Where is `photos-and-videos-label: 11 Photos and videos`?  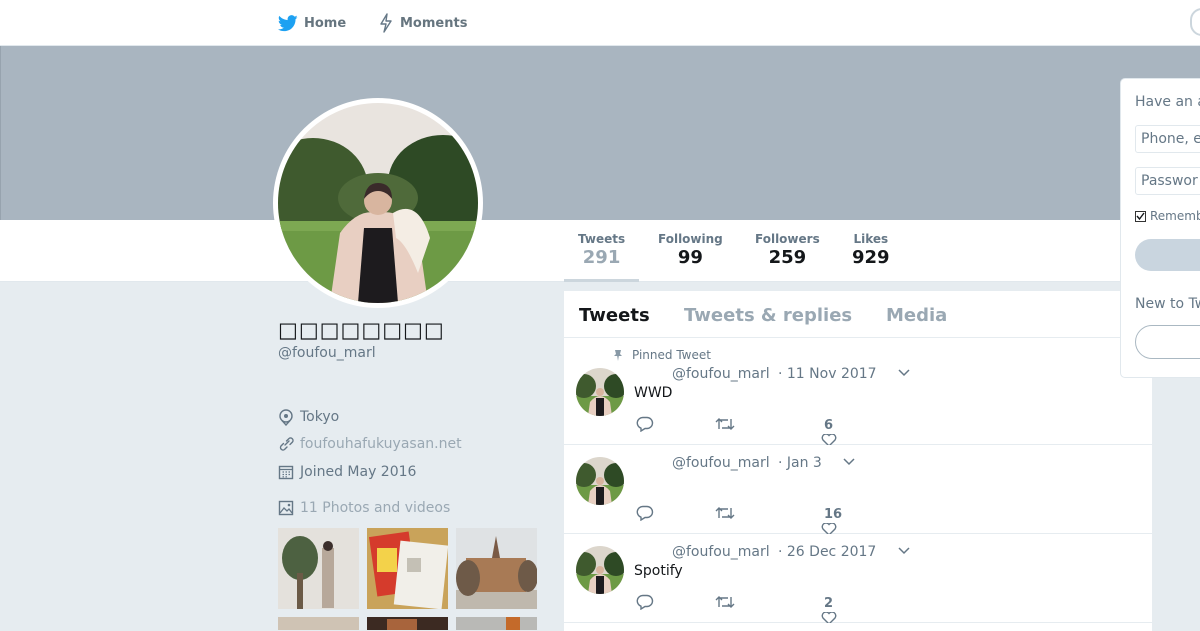
photos-and-videos-label: 11 Photos and videos is located at coordinates (375, 508).